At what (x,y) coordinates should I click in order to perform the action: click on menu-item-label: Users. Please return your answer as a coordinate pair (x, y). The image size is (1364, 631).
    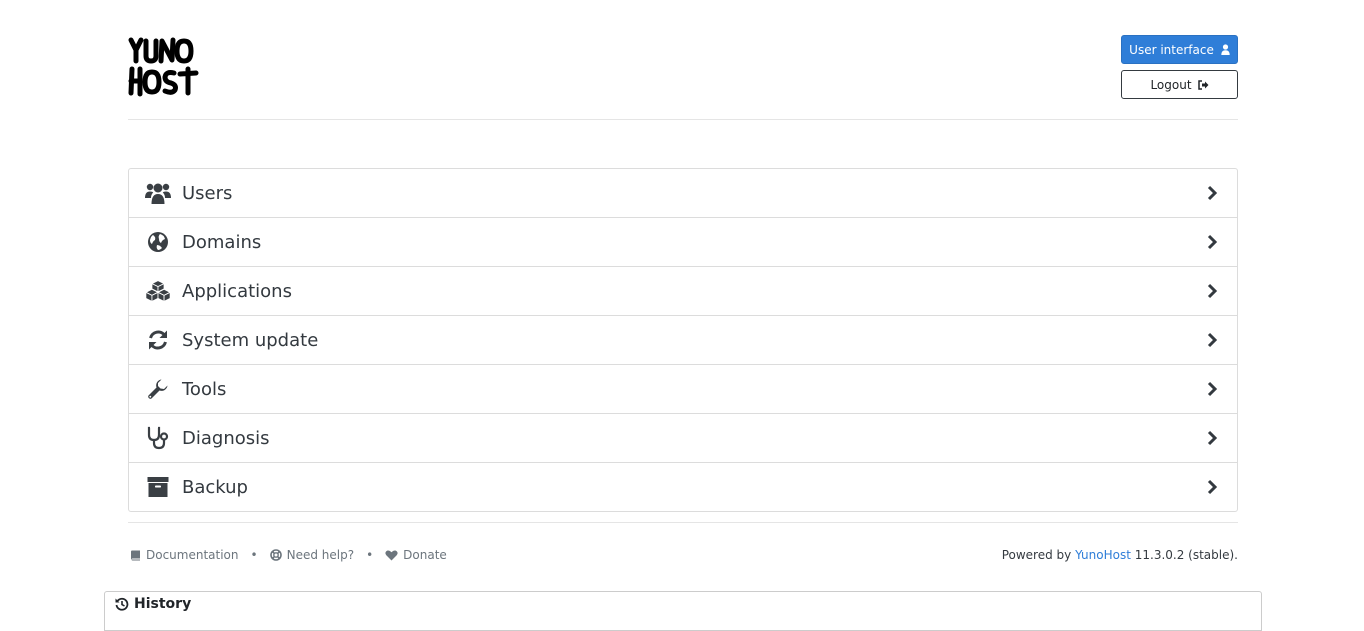
    Looking at the image, I should click on (207, 193).